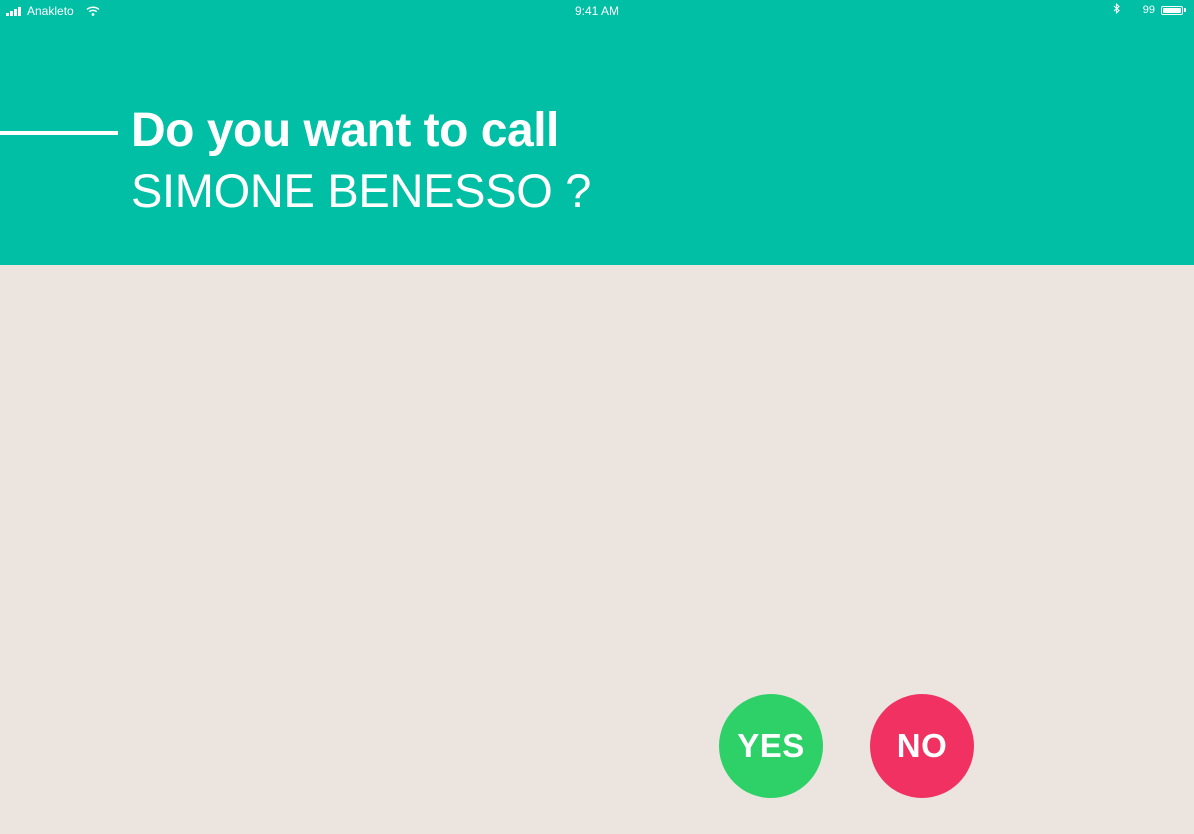 Image resolution: width=1194 pixels, height=834 pixels. Describe the element at coordinates (345, 130) in the screenshot. I see `call-prompt-heading: Do you want to call` at that location.